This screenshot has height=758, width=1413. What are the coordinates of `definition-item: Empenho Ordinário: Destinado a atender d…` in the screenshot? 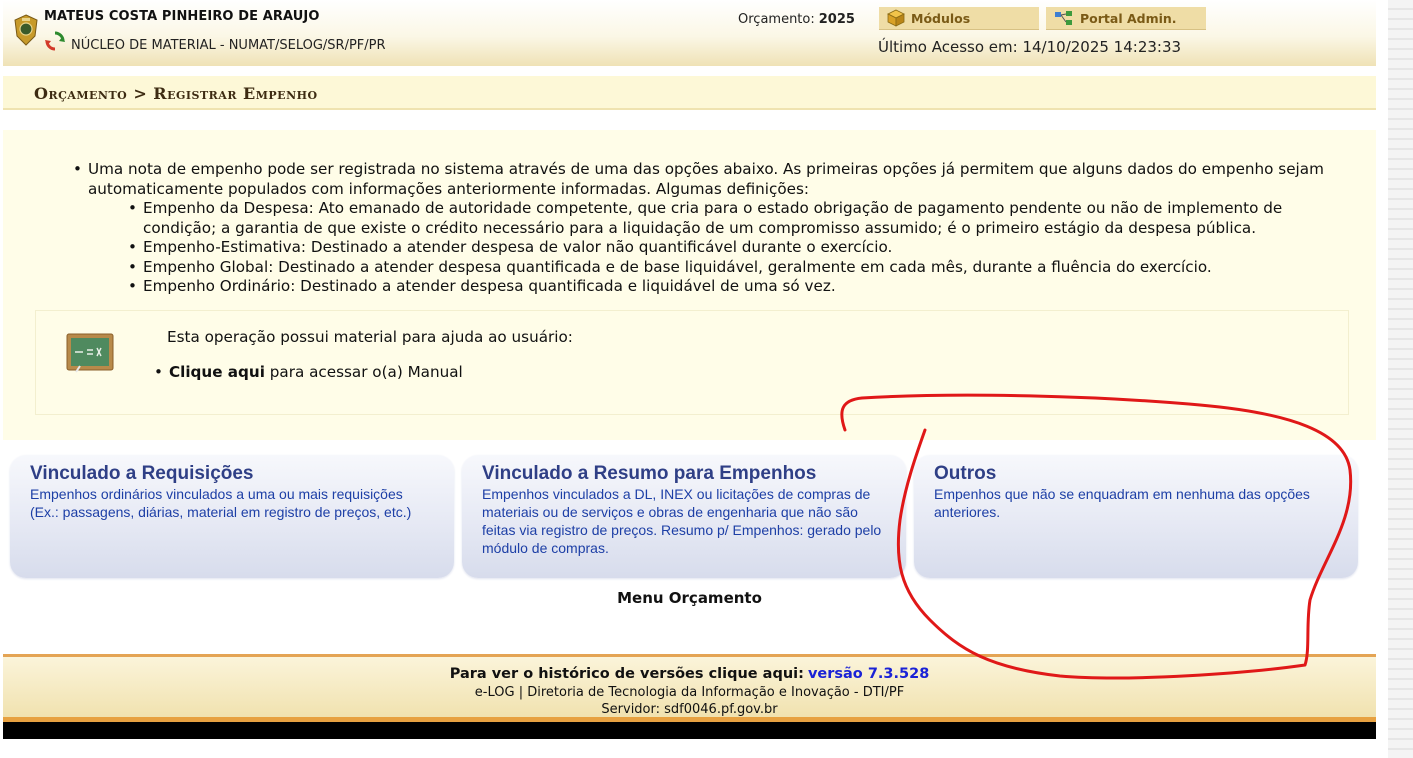 It's located at (730, 287).